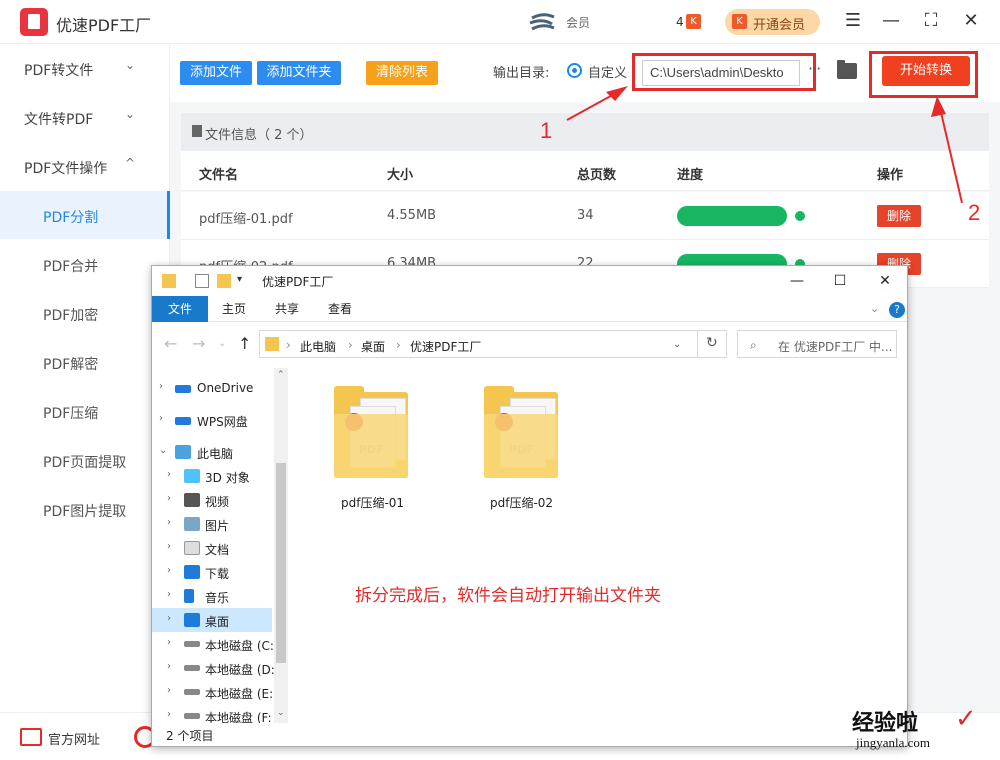 Image resolution: width=1000 pixels, height=760 pixels. What do you see at coordinates (712, 344) in the screenshot?
I see `refresh-button: ↻` at bounding box center [712, 344].